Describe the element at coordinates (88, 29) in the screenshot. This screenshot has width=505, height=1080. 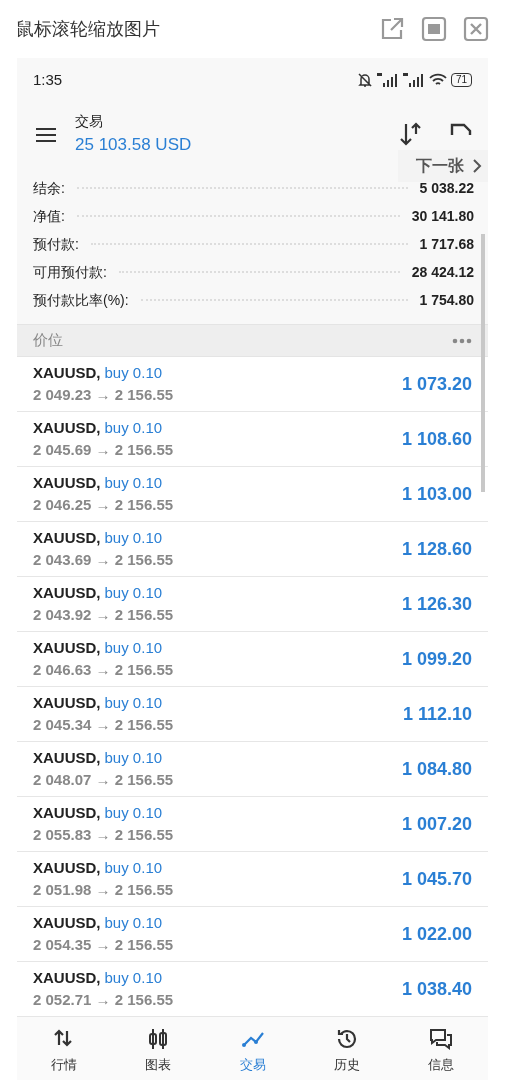
I see `window-title: 鼠标滚轮缩放图片` at that location.